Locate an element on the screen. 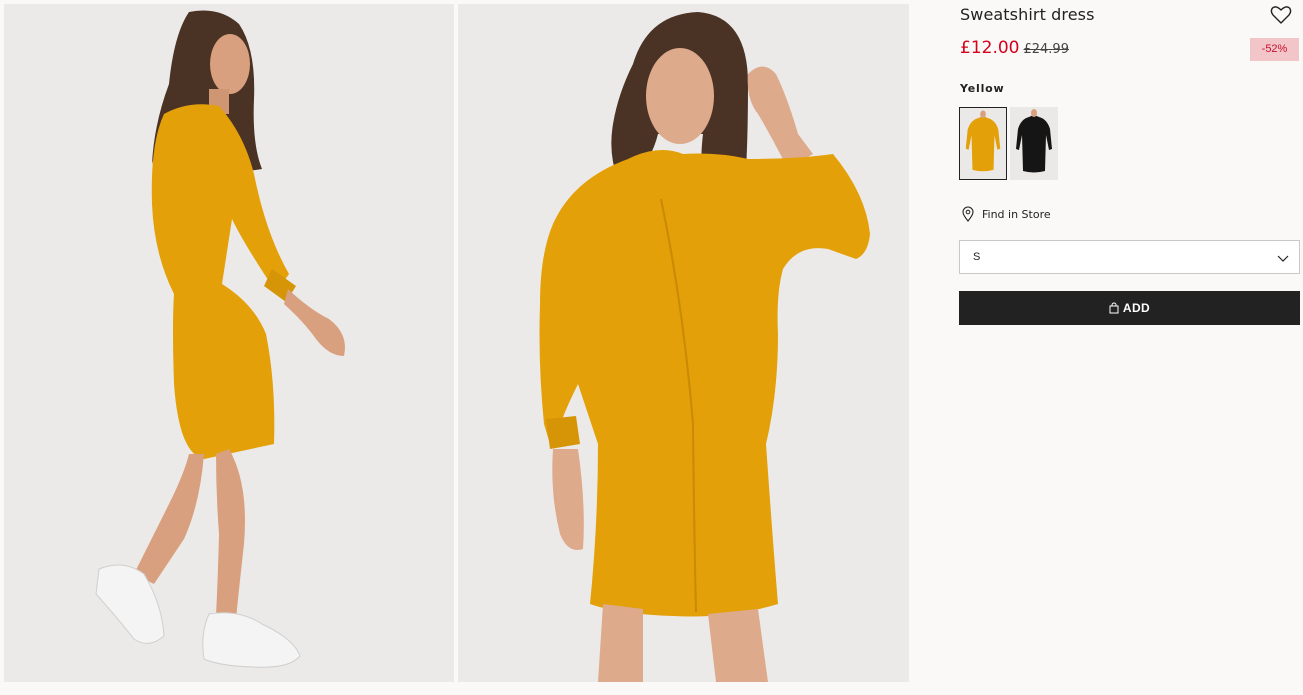  discount-badge: -52% is located at coordinates (1274, 49).